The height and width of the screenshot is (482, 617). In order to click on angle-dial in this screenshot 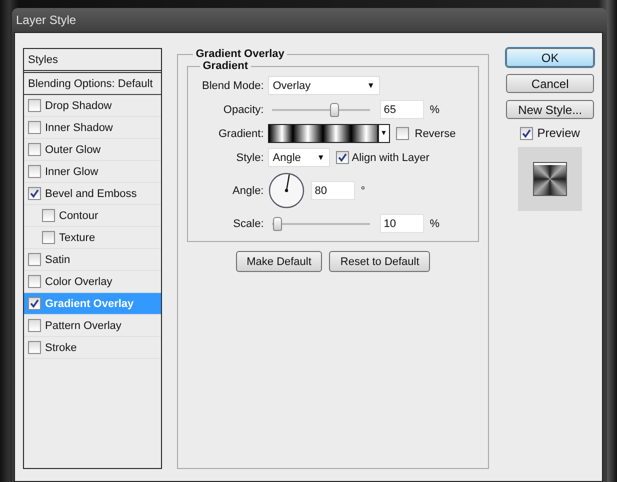, I will do `click(286, 190)`.